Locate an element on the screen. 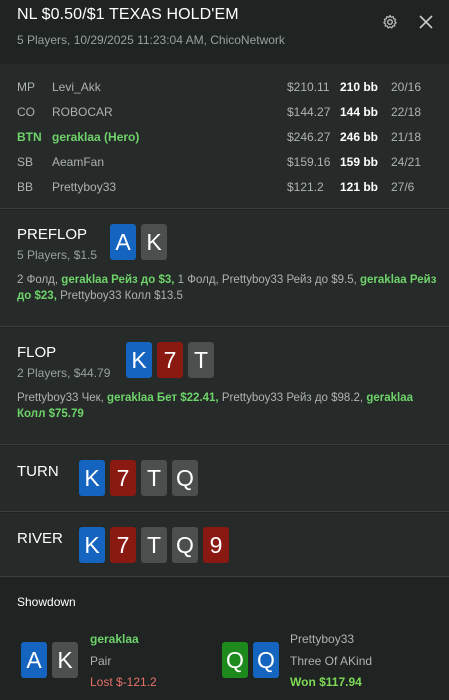 The height and width of the screenshot is (700, 449). action-text: Prettyboy33 Колл $13.5 is located at coordinates (119, 296).